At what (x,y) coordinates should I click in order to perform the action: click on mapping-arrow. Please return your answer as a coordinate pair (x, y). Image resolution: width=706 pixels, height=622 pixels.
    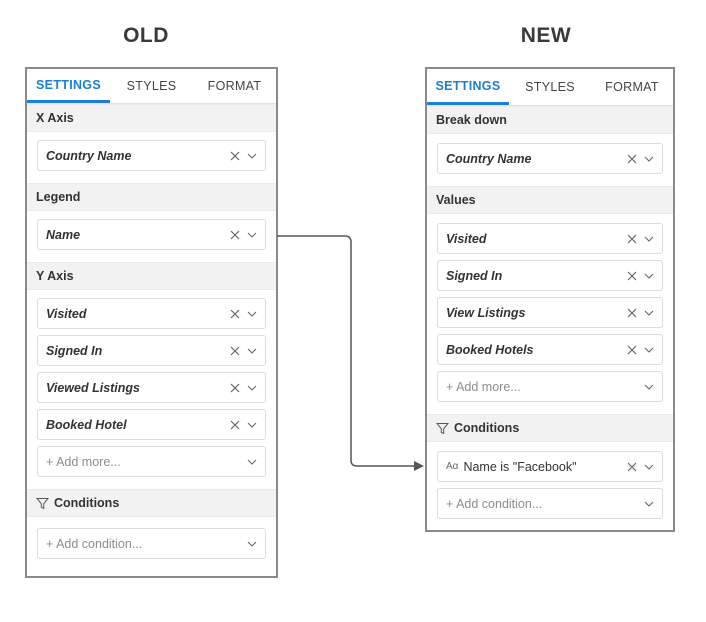
    Looking at the image, I should click on (350, 353).